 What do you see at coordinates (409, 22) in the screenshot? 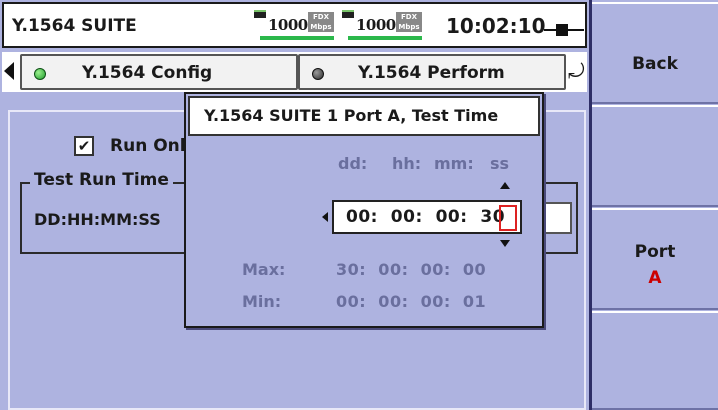
I see `port-2-duplex-badge: FDX Mbps` at bounding box center [409, 22].